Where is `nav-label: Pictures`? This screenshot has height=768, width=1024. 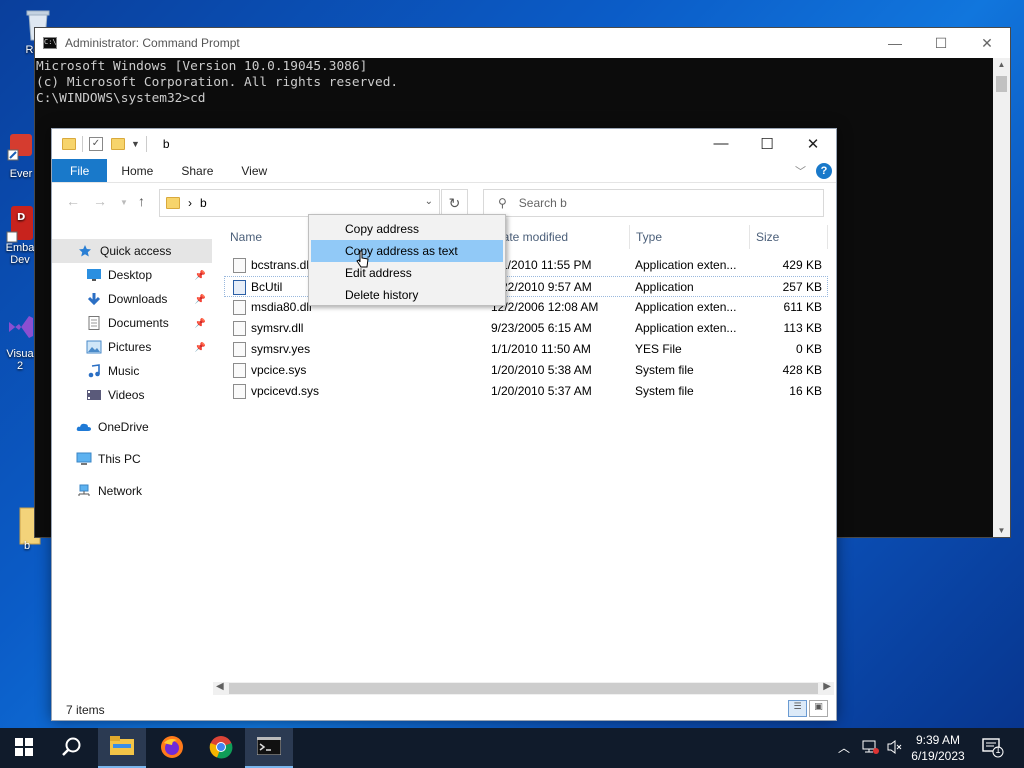 nav-label: Pictures is located at coordinates (130, 347).